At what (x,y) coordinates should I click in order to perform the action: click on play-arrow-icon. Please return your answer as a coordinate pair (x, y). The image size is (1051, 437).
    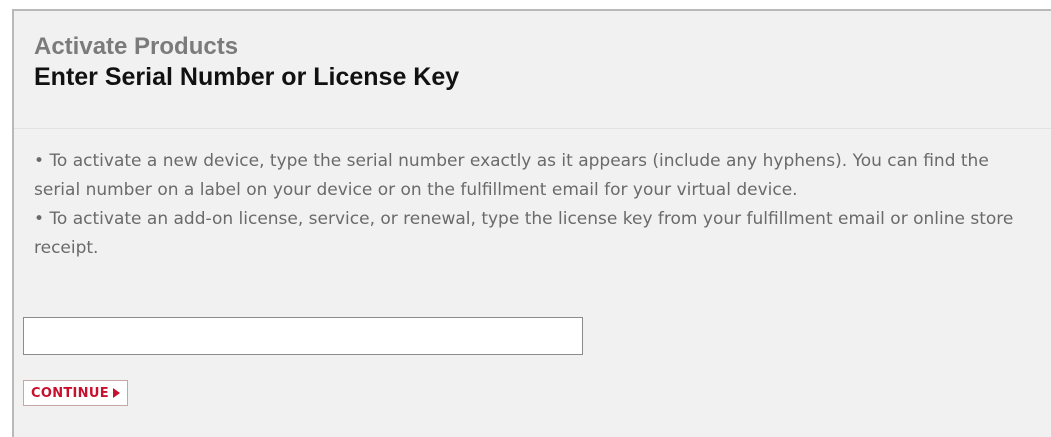
    Looking at the image, I should click on (116, 393).